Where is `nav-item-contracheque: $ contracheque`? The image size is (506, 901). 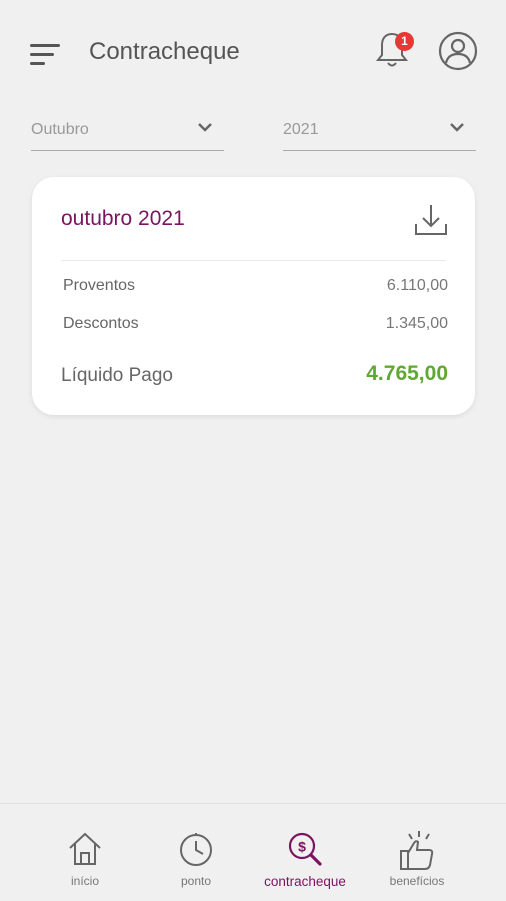 nav-item-contracheque: $ contracheque is located at coordinates (305, 852).